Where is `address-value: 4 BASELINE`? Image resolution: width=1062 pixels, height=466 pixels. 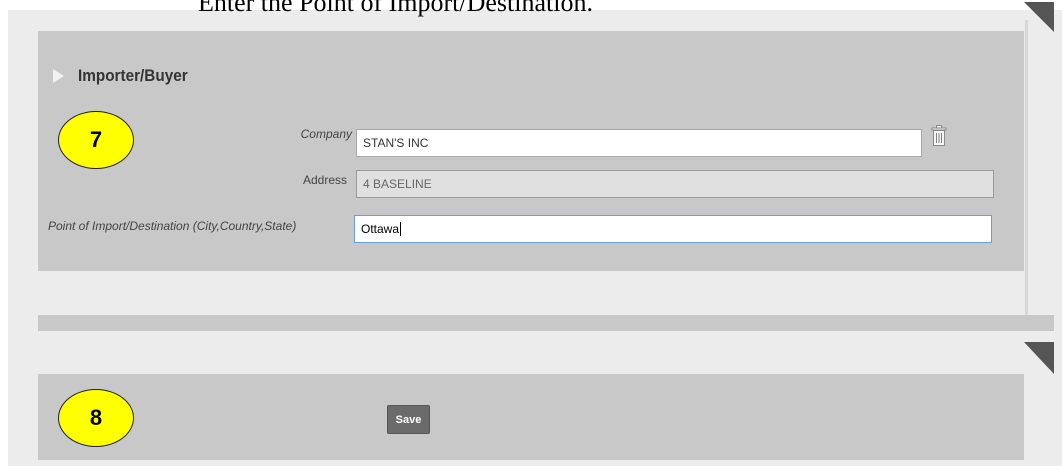 address-value: 4 BASELINE is located at coordinates (397, 184).